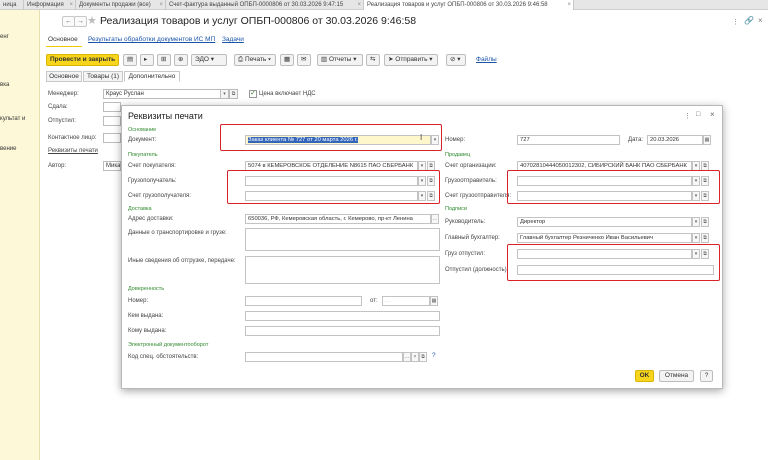 The width and height of the screenshot is (768, 460). I want to click on subnav-results: Результаты обработки документов ИС МП, so click(151, 39).